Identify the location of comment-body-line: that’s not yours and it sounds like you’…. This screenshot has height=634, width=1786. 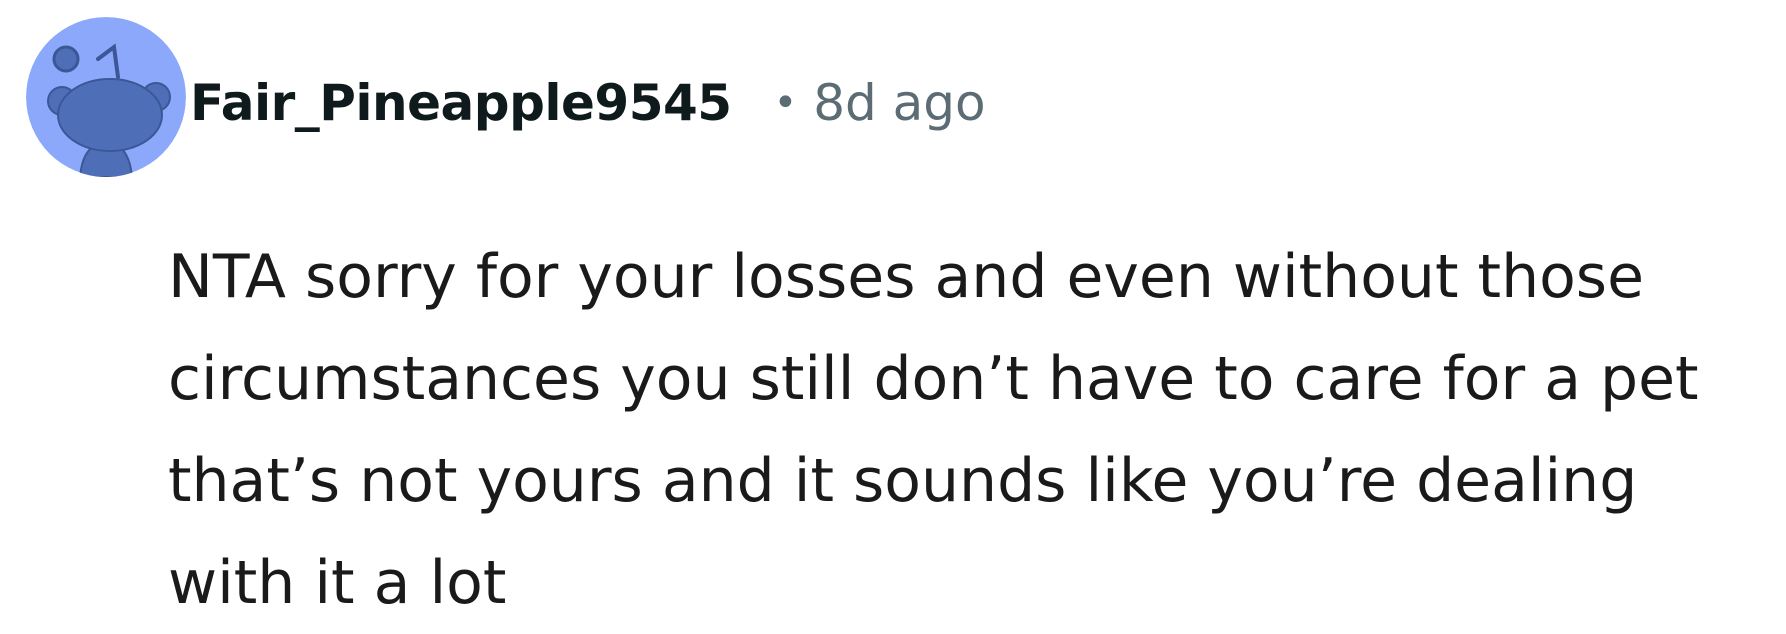
(903, 481).